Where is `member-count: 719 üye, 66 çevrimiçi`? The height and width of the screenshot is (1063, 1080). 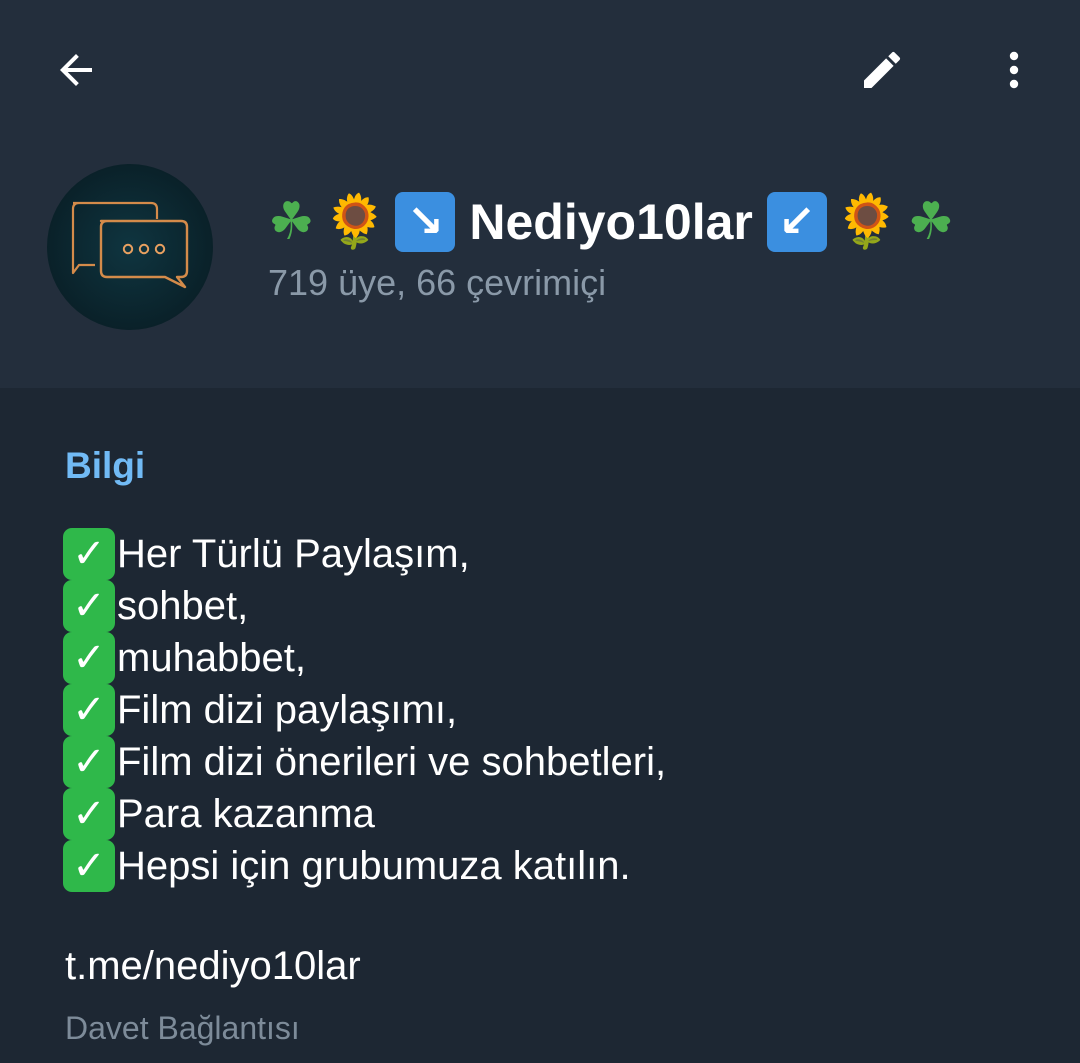
member-count: 719 üye, 66 çevrimiçi is located at coordinates (437, 282).